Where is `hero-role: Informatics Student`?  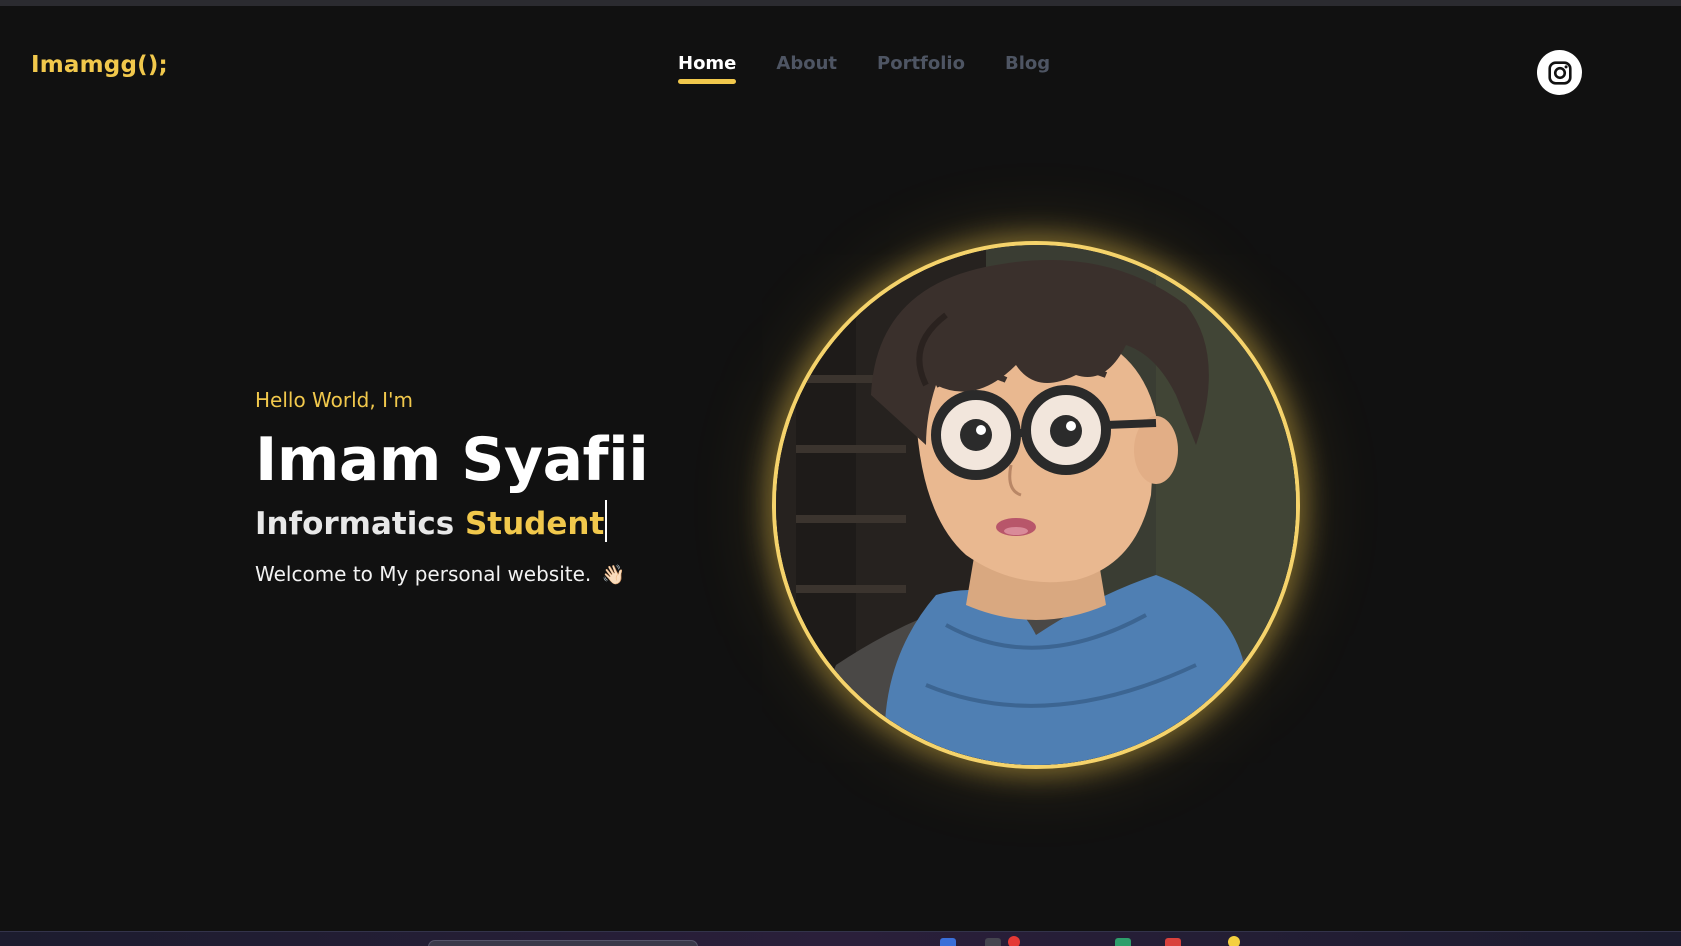 hero-role: Informatics Student is located at coordinates (485, 521).